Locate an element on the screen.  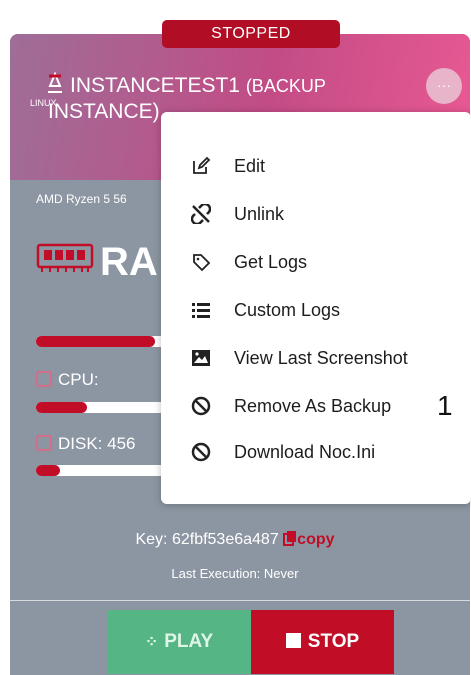
menu-item-download-noc-ini: Download Noc.Ini is located at coordinates (316, 452).